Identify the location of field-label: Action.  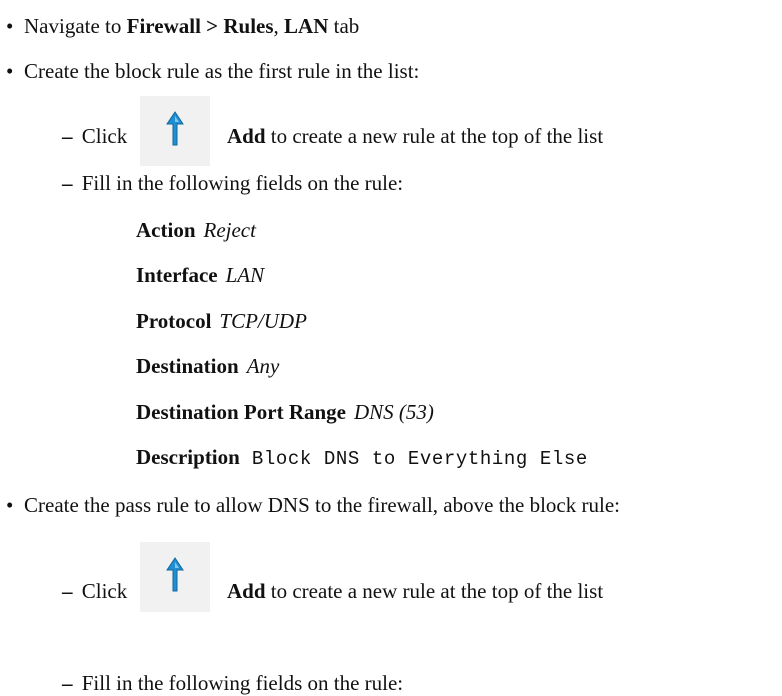
(166, 230).